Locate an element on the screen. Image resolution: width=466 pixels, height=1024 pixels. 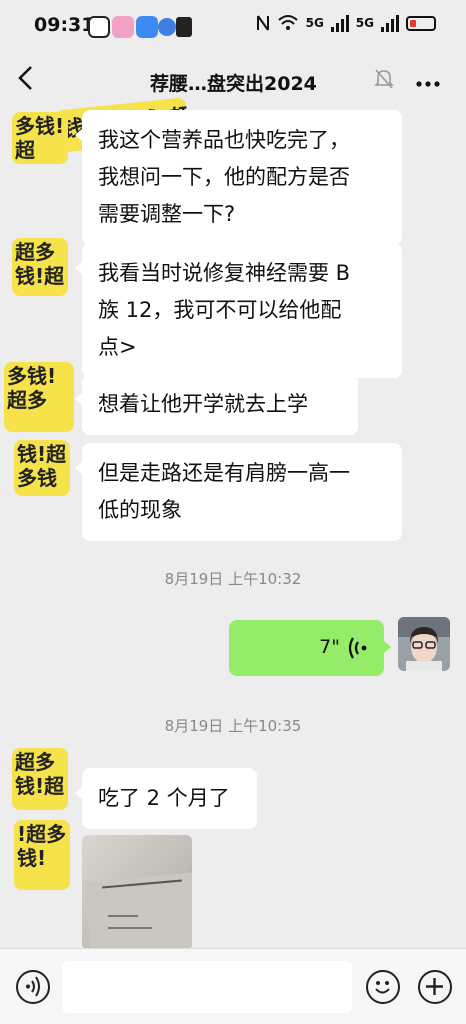
chevron-left-icon is located at coordinates (25, 78).